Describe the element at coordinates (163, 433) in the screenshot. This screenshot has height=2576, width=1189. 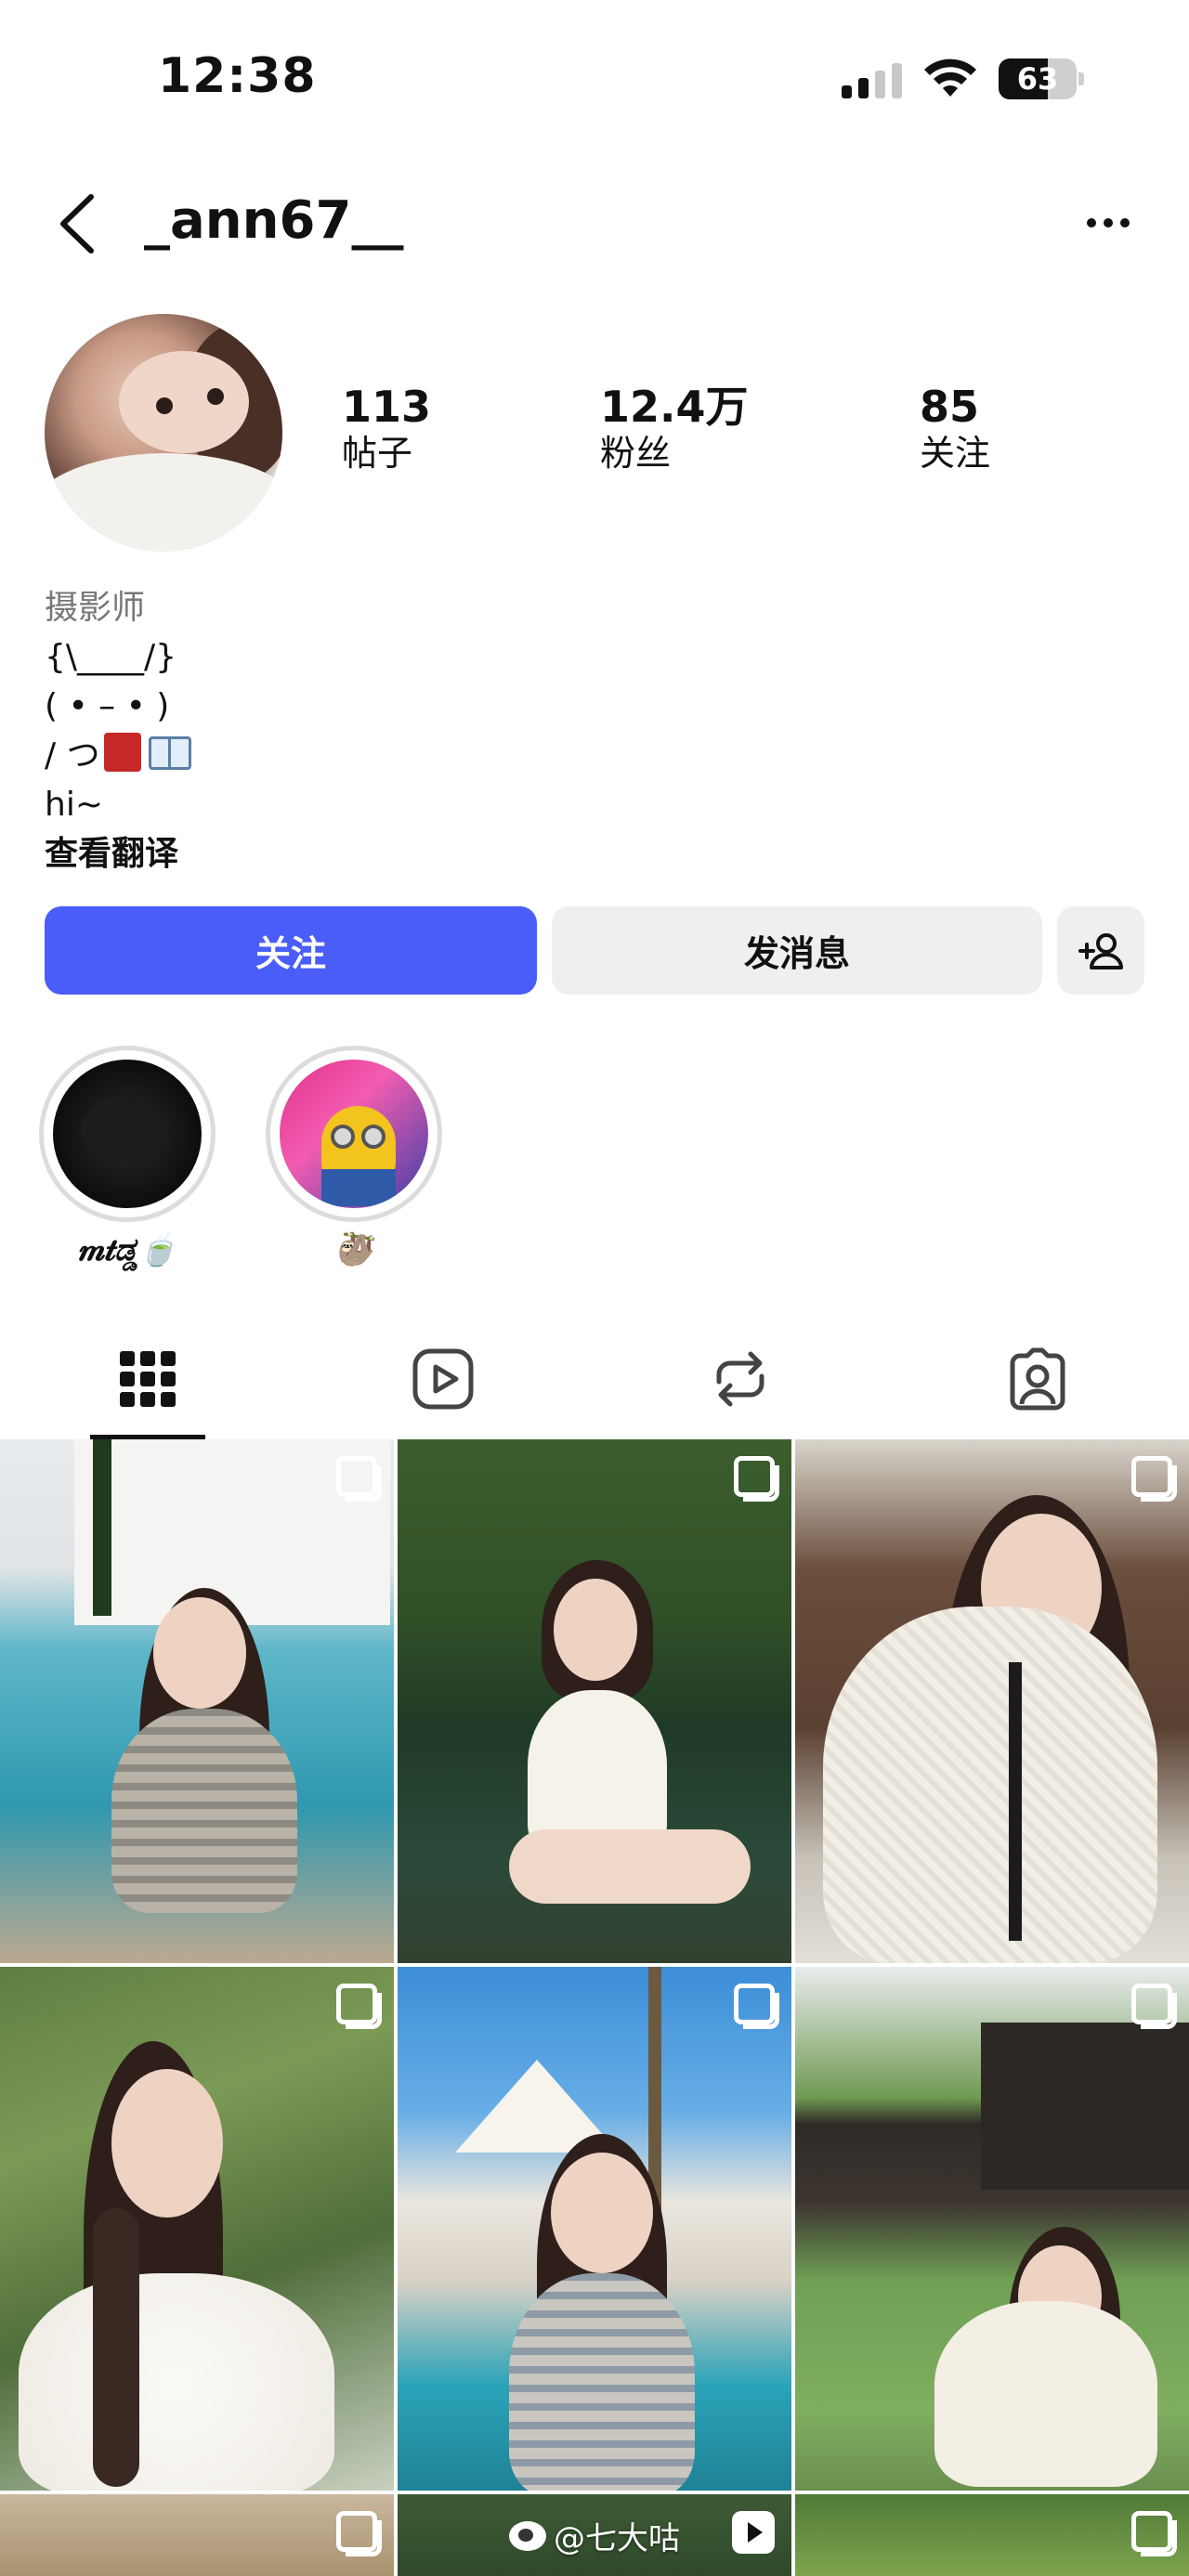
I see `profile-avatar` at that location.